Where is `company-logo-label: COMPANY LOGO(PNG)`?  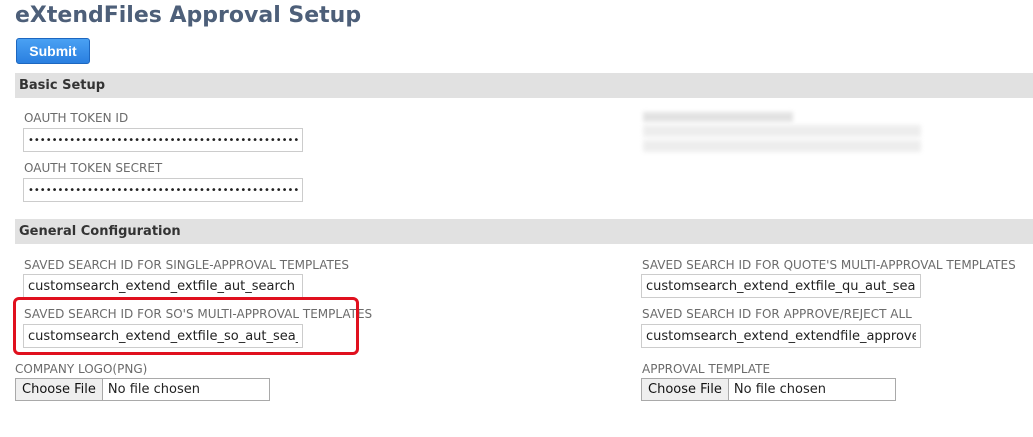 company-logo-label: COMPANY LOGO(PNG) is located at coordinates (81, 369).